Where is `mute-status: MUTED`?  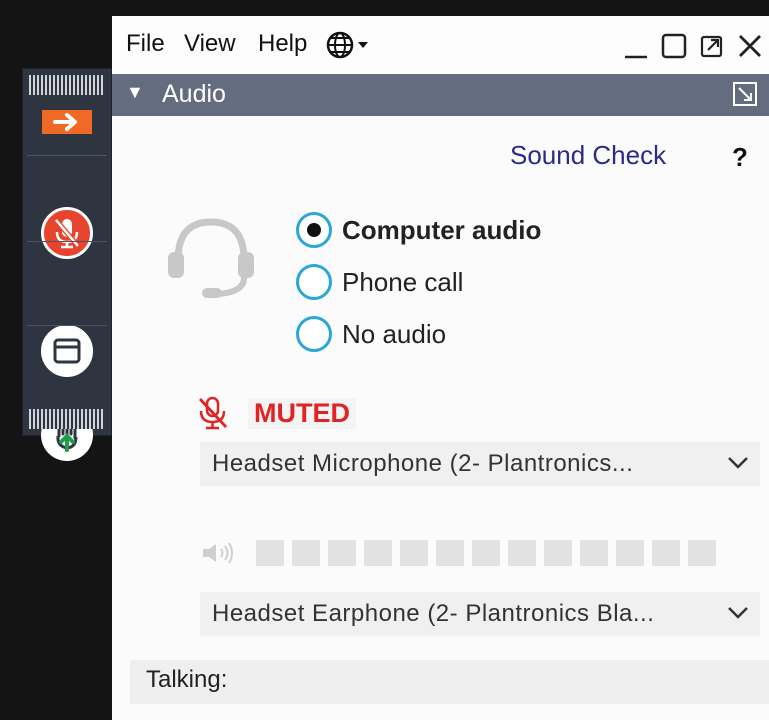
mute-status: MUTED is located at coordinates (276, 413).